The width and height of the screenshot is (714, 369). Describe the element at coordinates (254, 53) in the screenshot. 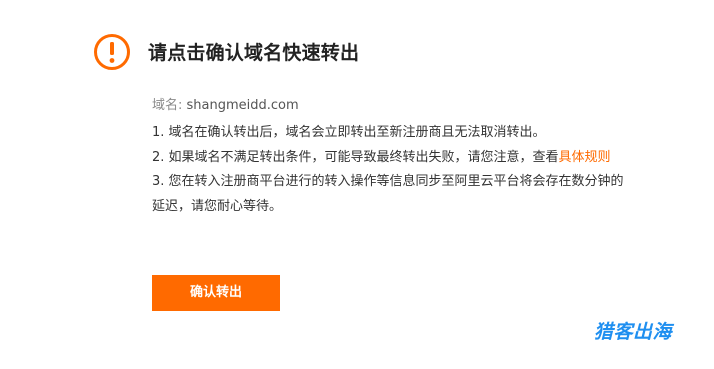

I see `page-title: 请点击确认域名快速转出` at that location.